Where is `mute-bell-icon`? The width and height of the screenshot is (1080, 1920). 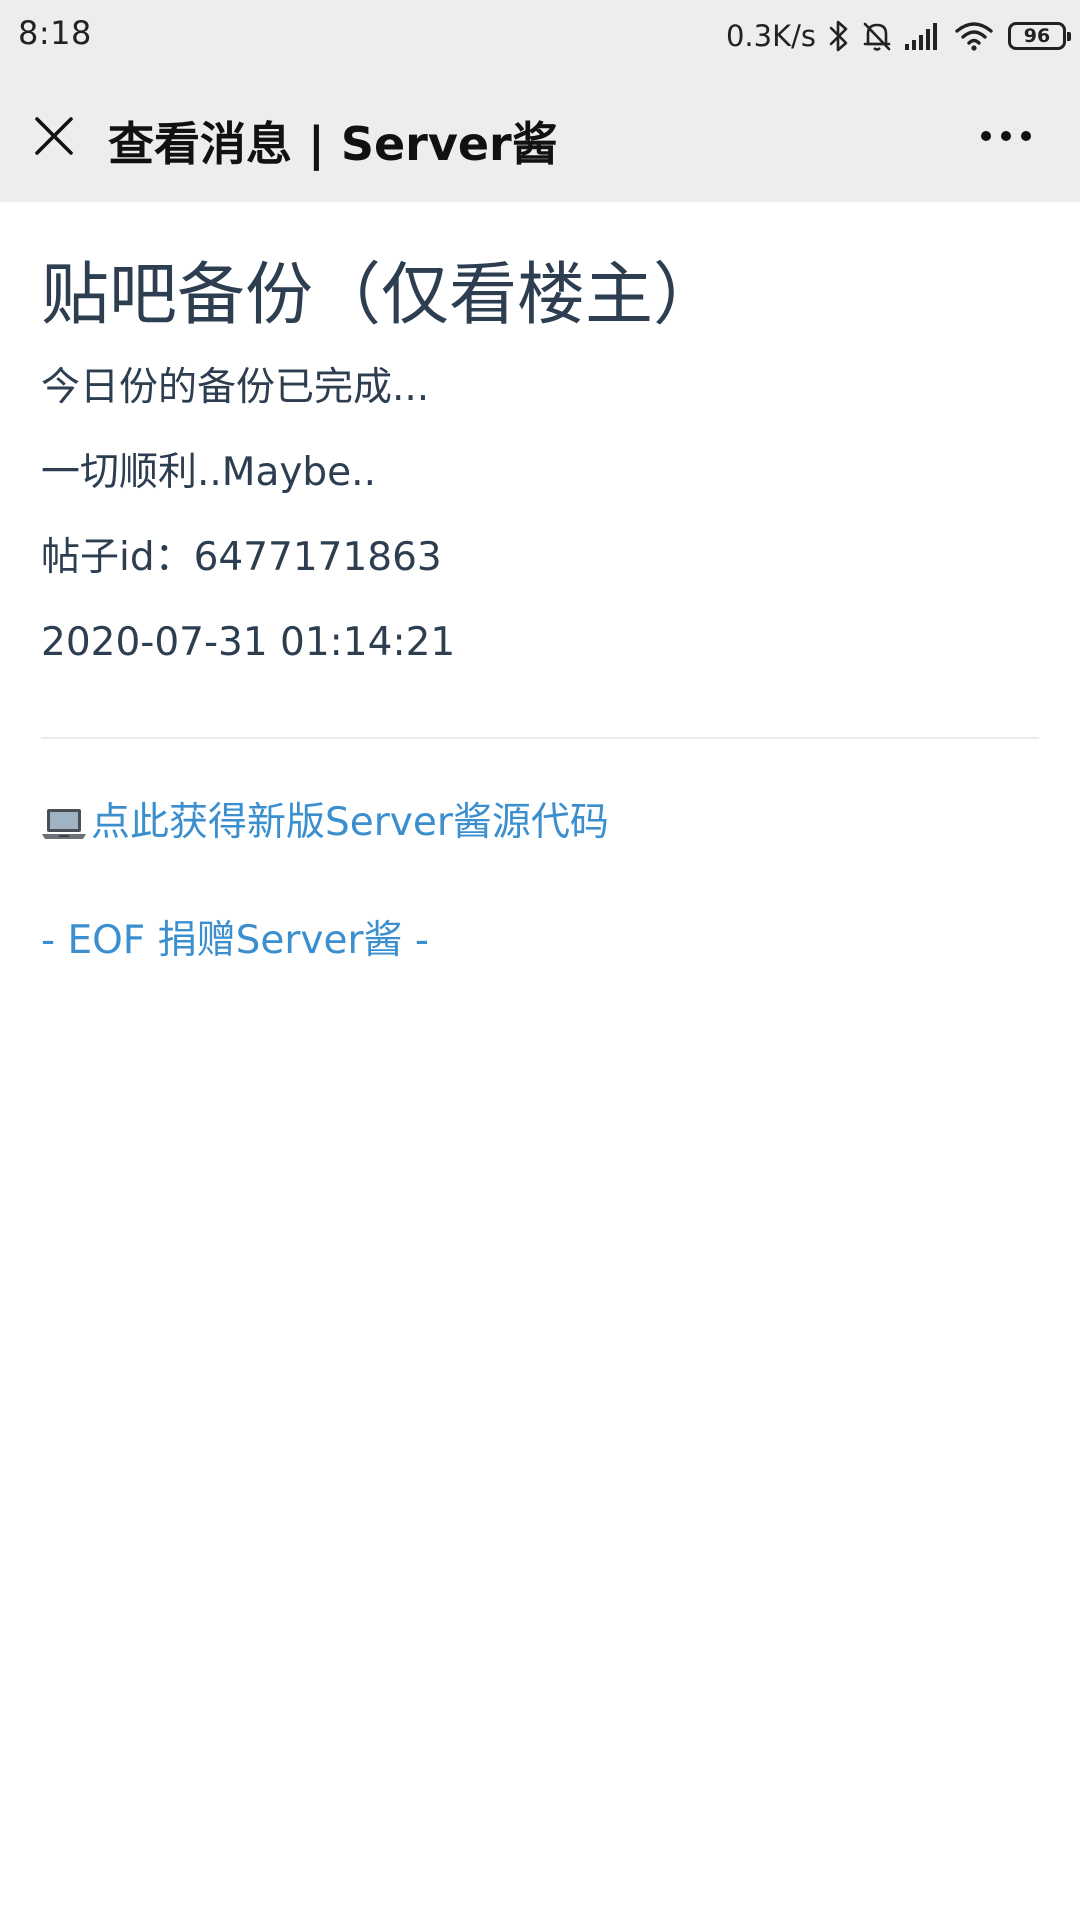 mute-bell-icon is located at coordinates (877, 36).